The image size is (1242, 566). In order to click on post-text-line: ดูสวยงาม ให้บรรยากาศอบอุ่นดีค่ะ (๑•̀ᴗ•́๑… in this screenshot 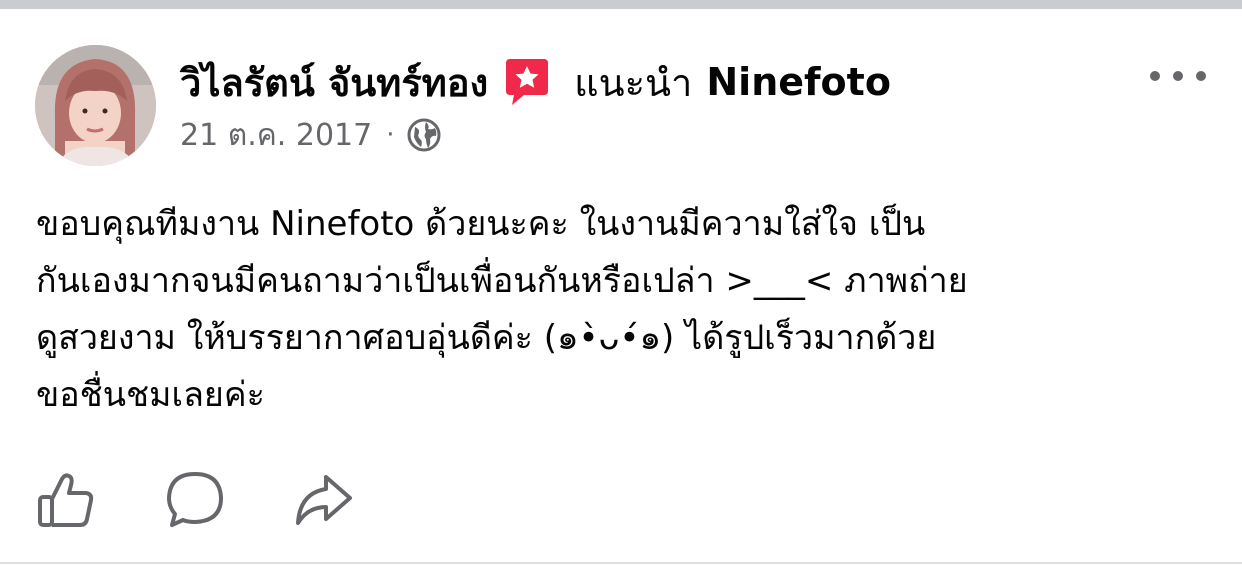, I will do `click(486, 338)`.